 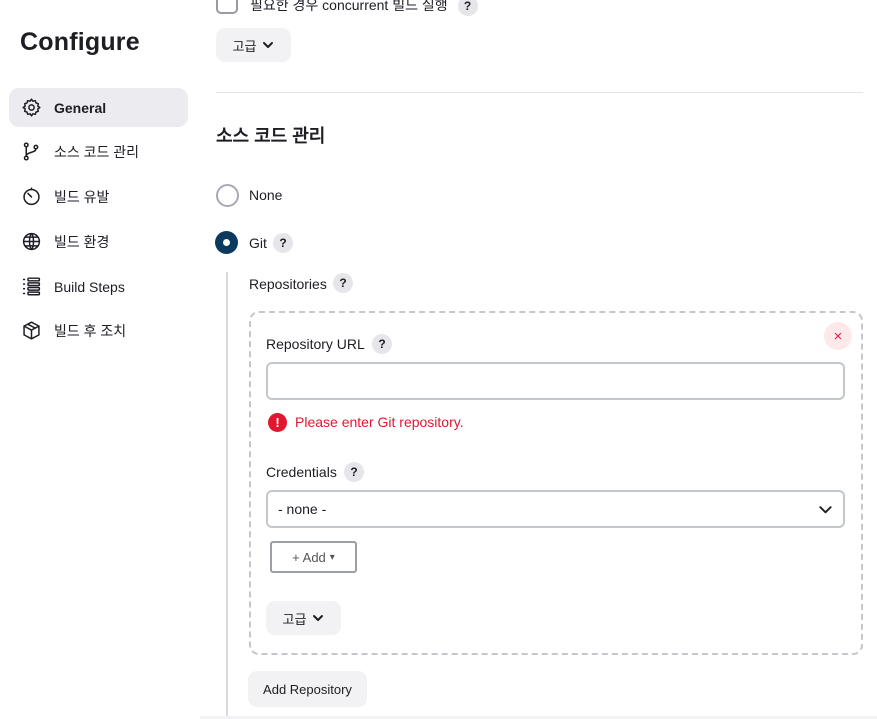 What do you see at coordinates (302, 509) in the screenshot?
I see `credentials-selected-value: - none -` at bounding box center [302, 509].